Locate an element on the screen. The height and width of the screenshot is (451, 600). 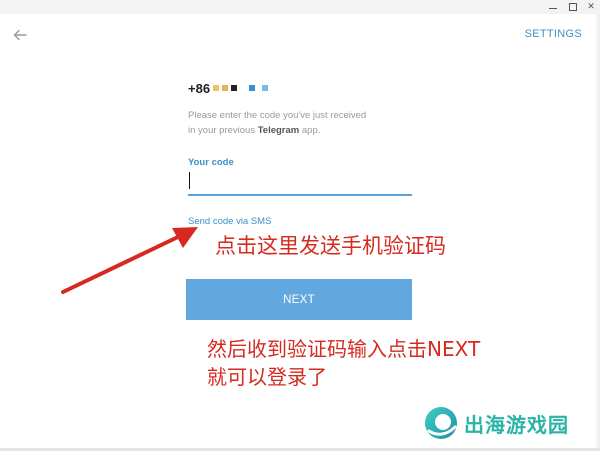
watermark-text: 出海游戏园 is located at coordinates (516, 424).